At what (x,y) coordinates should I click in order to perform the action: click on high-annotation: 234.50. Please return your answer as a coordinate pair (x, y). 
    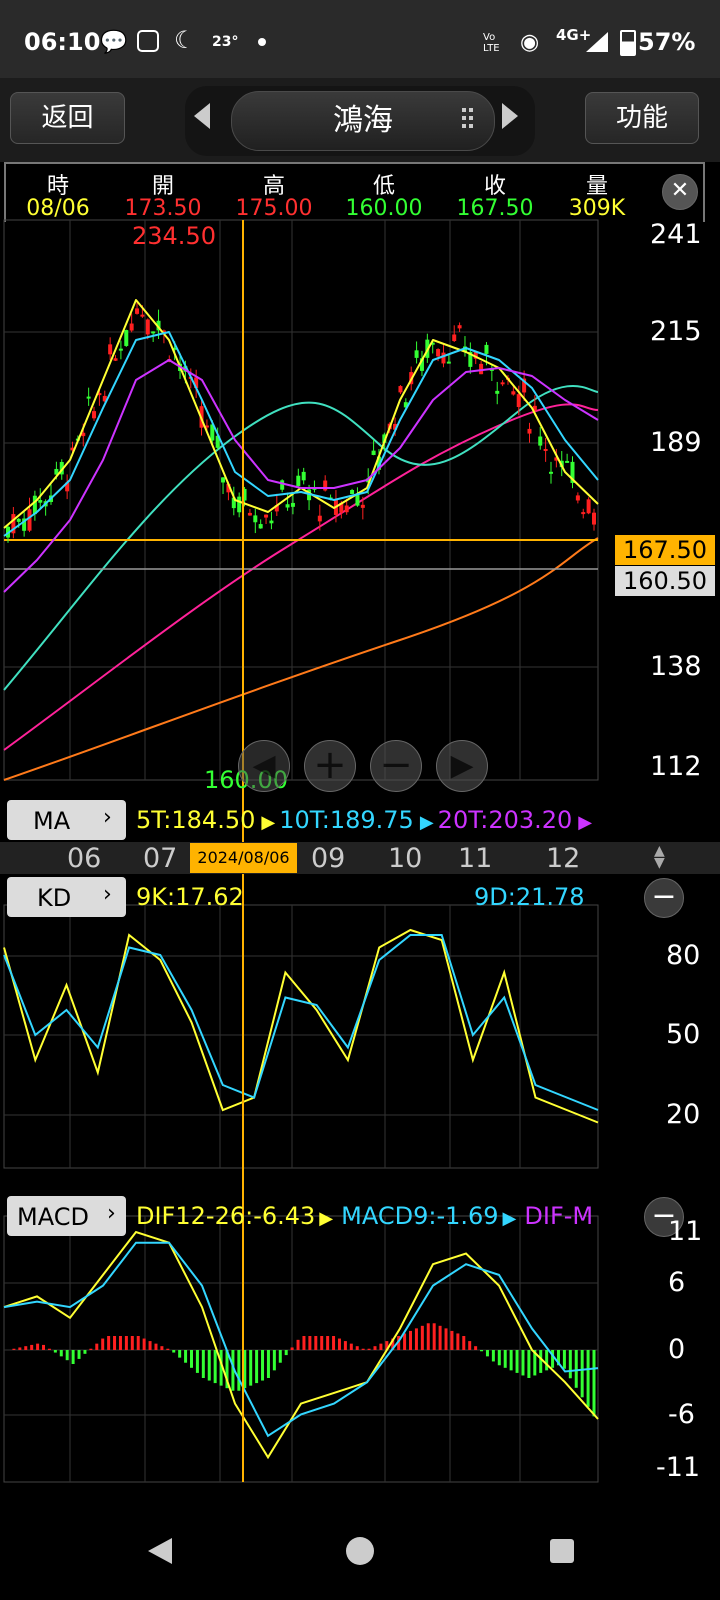
    Looking at the image, I should click on (174, 236).